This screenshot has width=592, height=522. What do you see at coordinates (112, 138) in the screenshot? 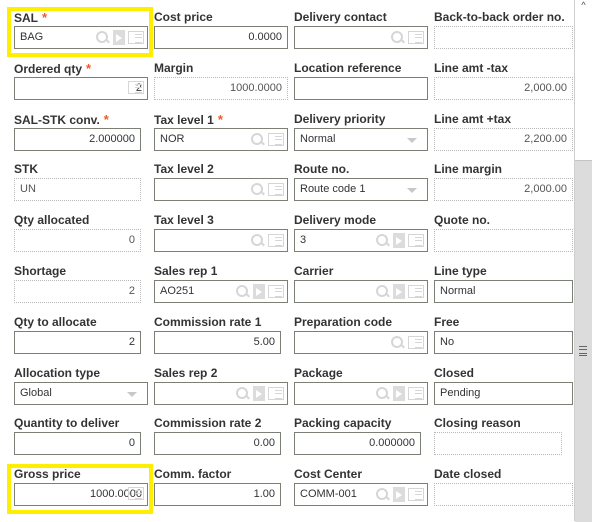
I see `field-value: 2.000000` at bounding box center [112, 138].